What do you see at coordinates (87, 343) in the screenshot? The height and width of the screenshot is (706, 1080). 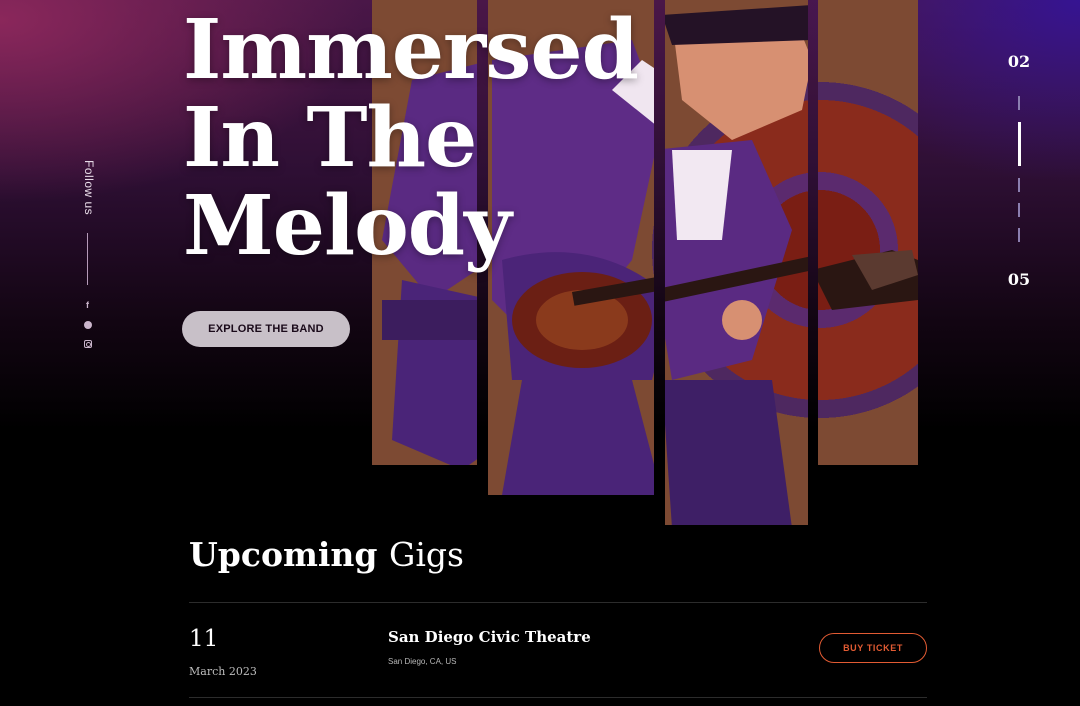 I see `instagram-icon` at bounding box center [87, 343].